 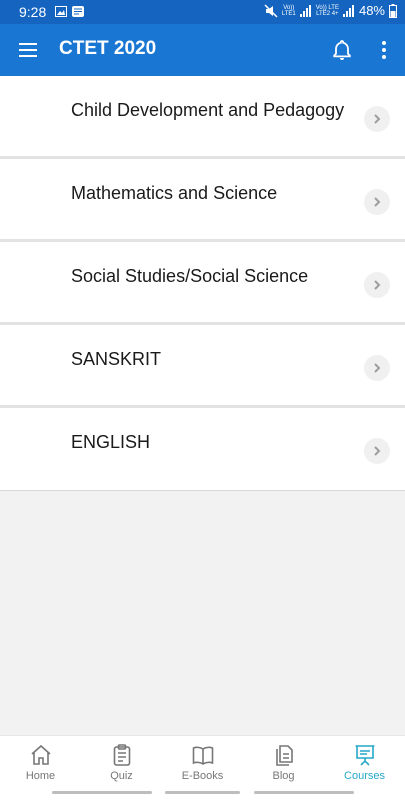 What do you see at coordinates (393, 10) in the screenshot?
I see `battery-icon` at bounding box center [393, 10].